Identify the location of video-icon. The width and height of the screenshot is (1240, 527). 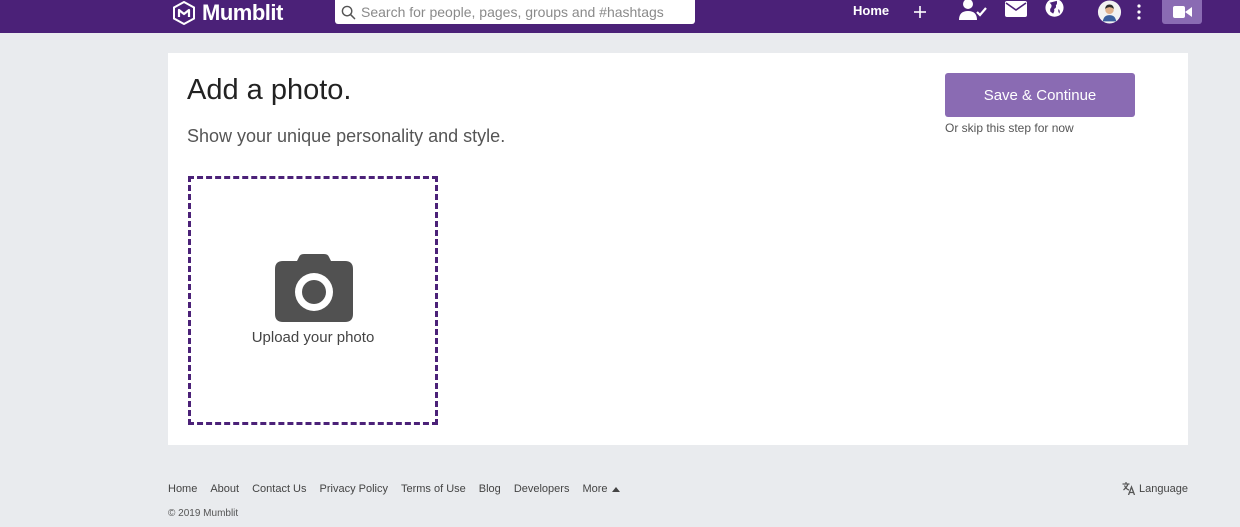
(1182, 12).